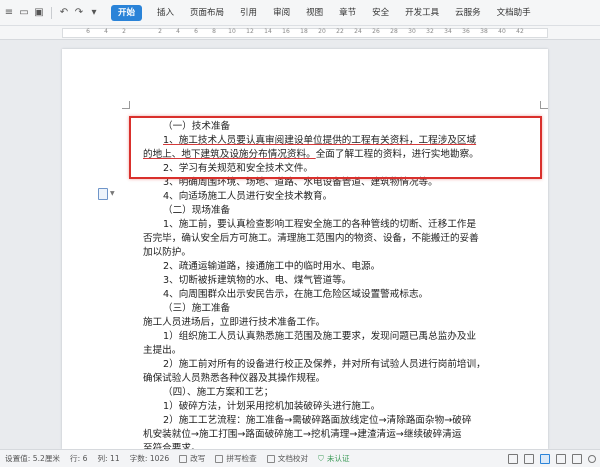  What do you see at coordinates (248, 13) in the screenshot?
I see `tab-references: 引用` at bounding box center [248, 13].